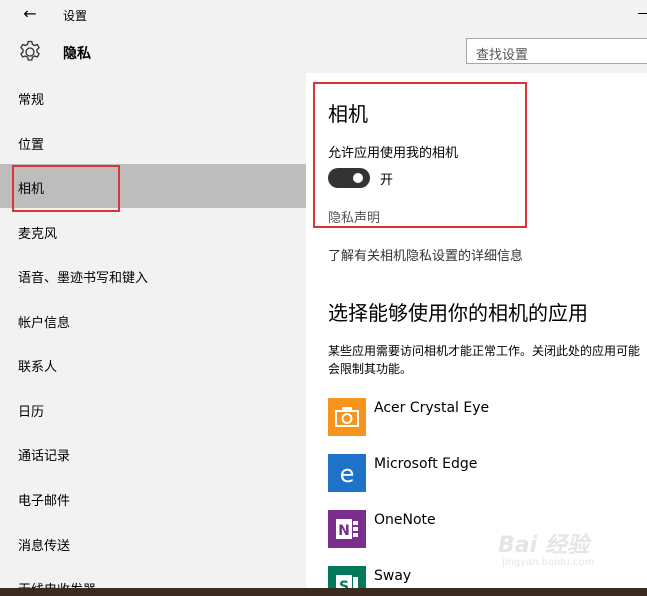 The image size is (647, 596). I want to click on edge-icon: e, so click(347, 473).